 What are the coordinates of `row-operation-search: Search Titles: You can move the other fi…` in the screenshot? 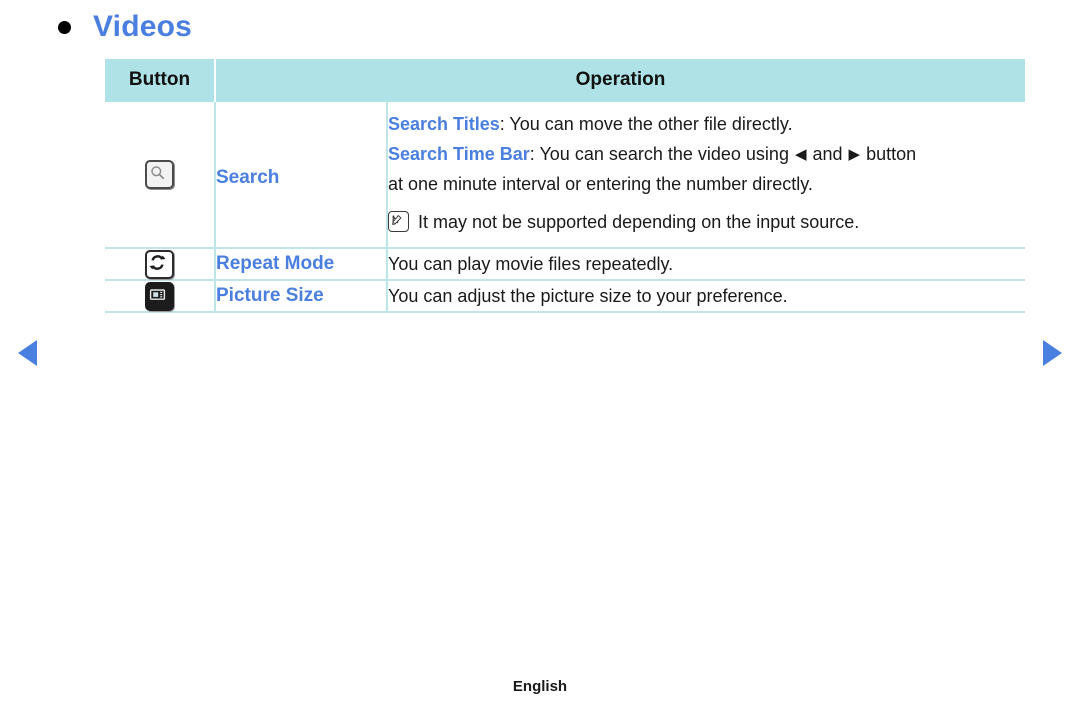 It's located at (706, 175).